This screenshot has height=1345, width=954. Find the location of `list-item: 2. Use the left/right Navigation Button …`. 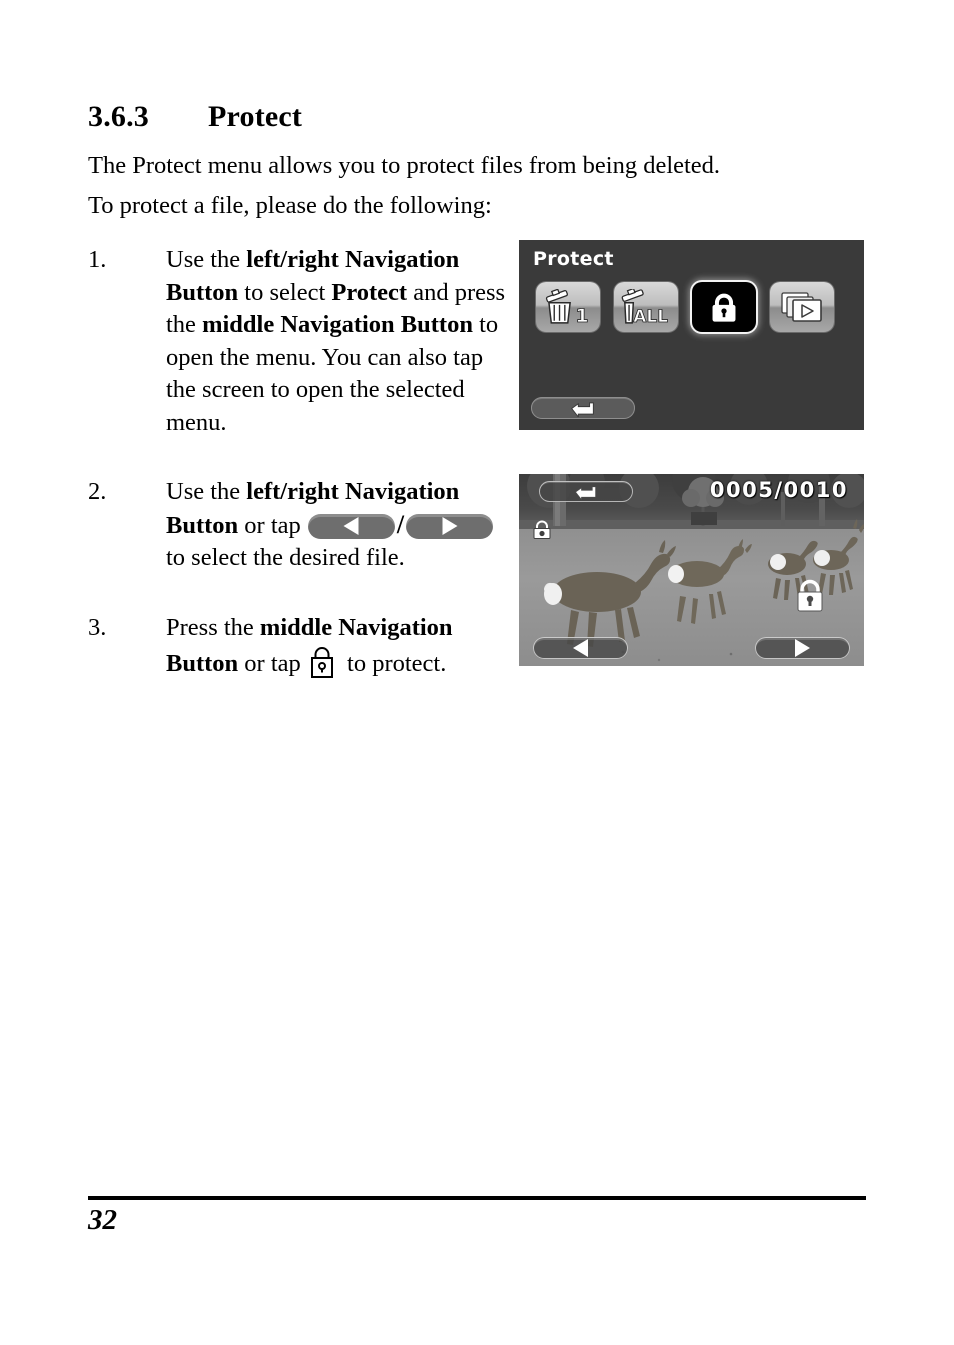

list-item: 2. Use the left/right Navigation Button … is located at coordinates (298, 525).